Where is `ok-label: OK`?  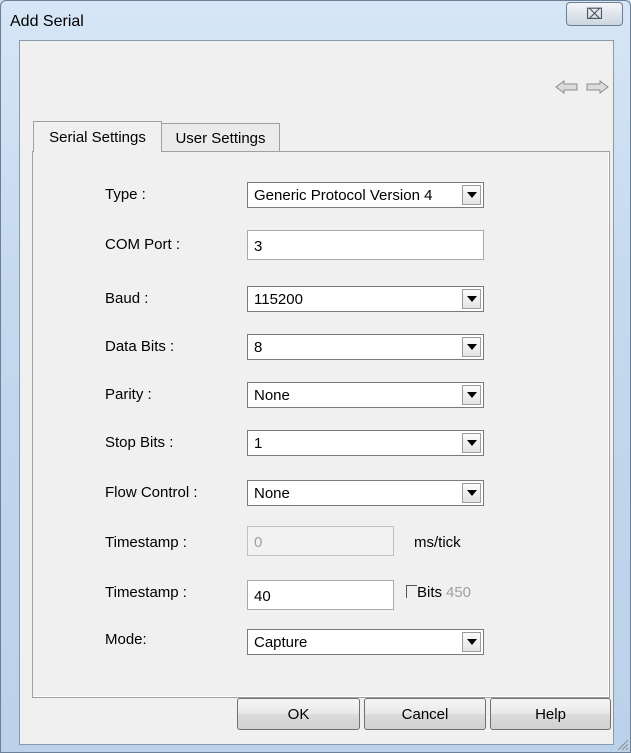
ok-label: OK is located at coordinates (298, 714).